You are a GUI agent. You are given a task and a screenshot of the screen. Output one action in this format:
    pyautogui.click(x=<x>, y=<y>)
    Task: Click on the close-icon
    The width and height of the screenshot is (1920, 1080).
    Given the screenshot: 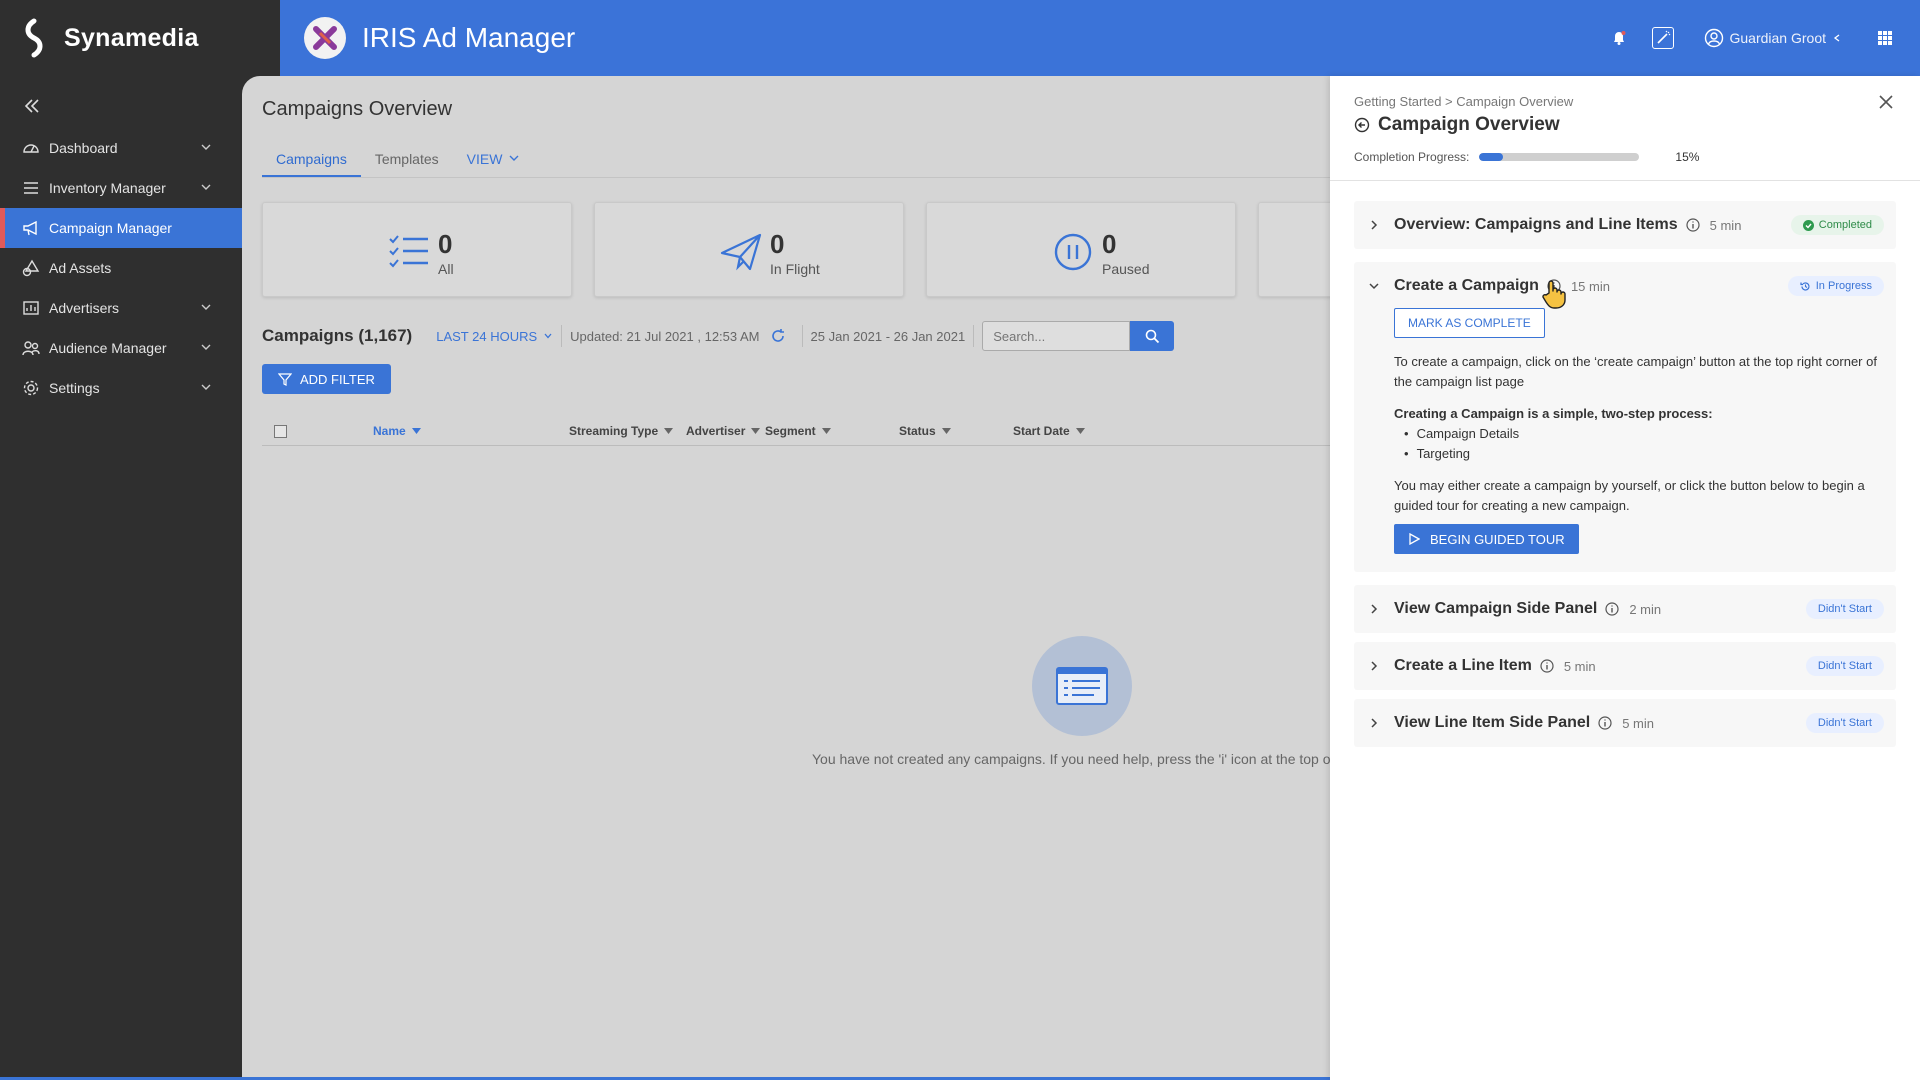 What is the action you would take?
    pyautogui.click(x=1886, y=102)
    